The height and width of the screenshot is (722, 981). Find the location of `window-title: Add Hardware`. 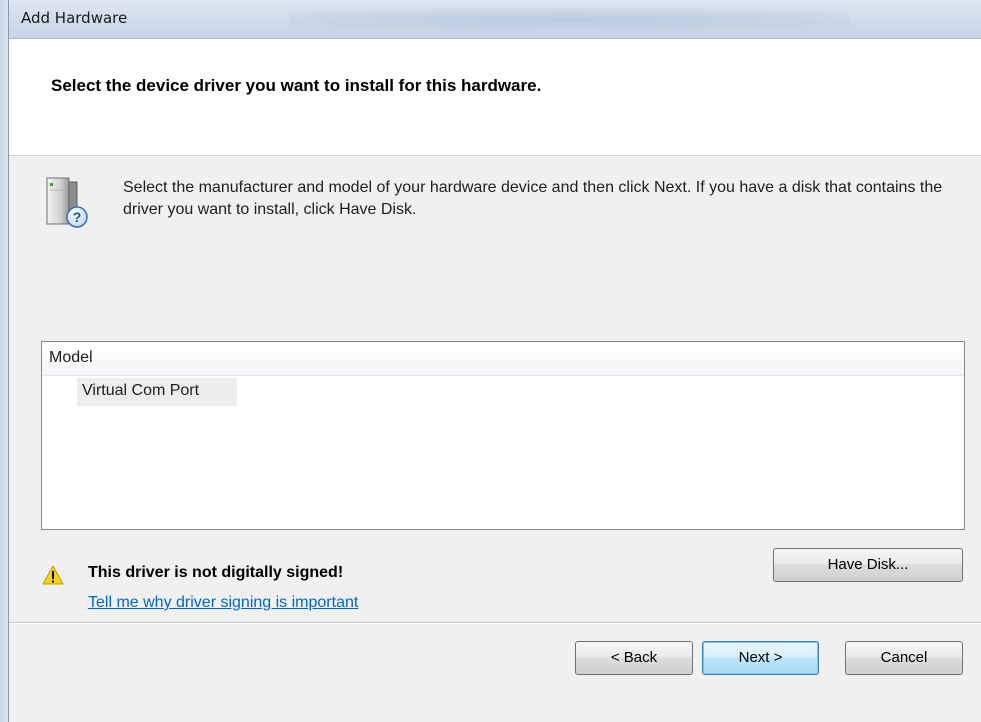

window-title: Add Hardware is located at coordinates (74, 18).